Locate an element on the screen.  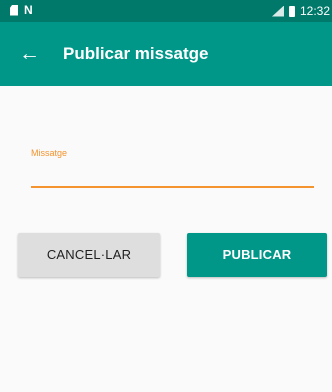
publish-button: PUBLICAR is located at coordinates (257, 255).